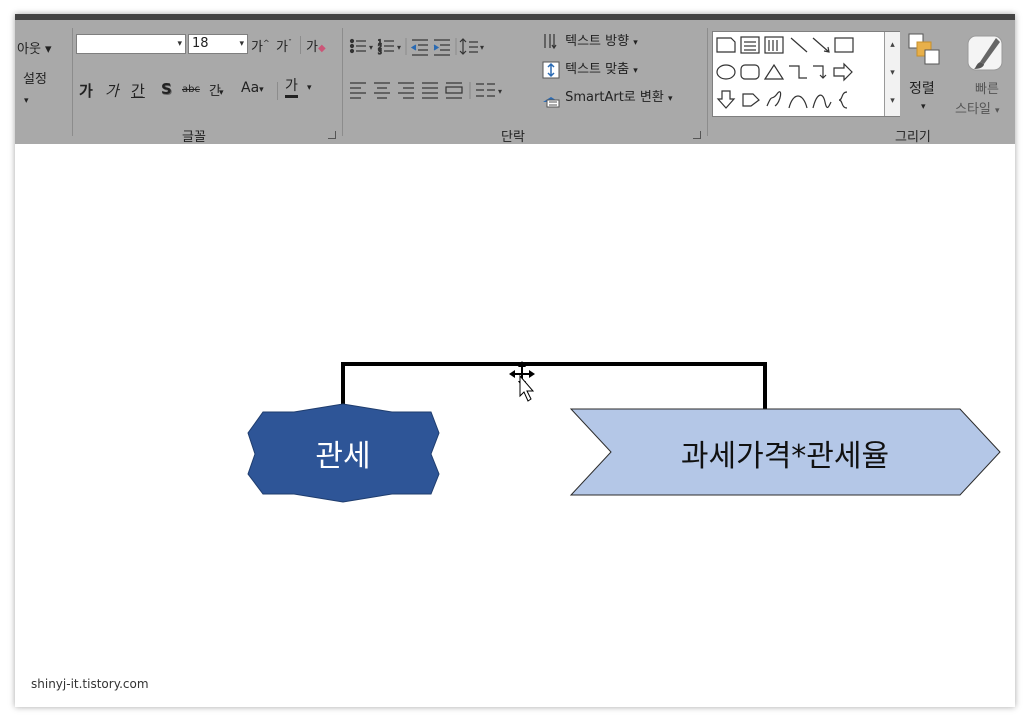 The height and width of the screenshot is (727, 1030). I want to click on font-name-combobox: ▾, so click(131, 44).